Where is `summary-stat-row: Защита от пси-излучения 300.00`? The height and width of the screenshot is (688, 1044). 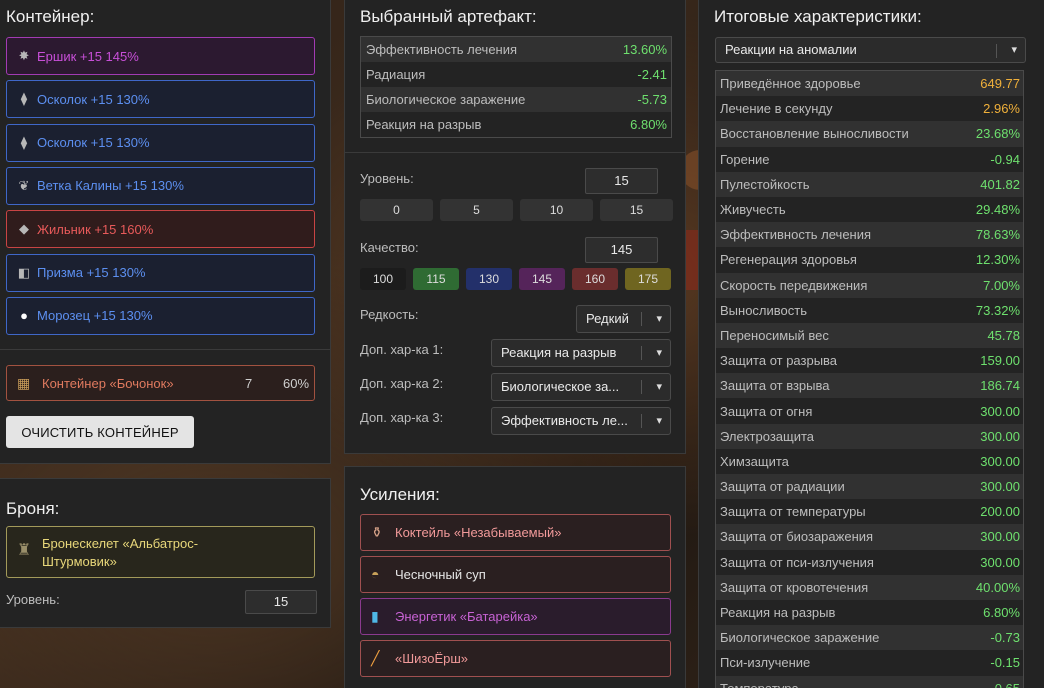 summary-stat-row: Защита от пси-излучения 300.00 is located at coordinates (869, 562).